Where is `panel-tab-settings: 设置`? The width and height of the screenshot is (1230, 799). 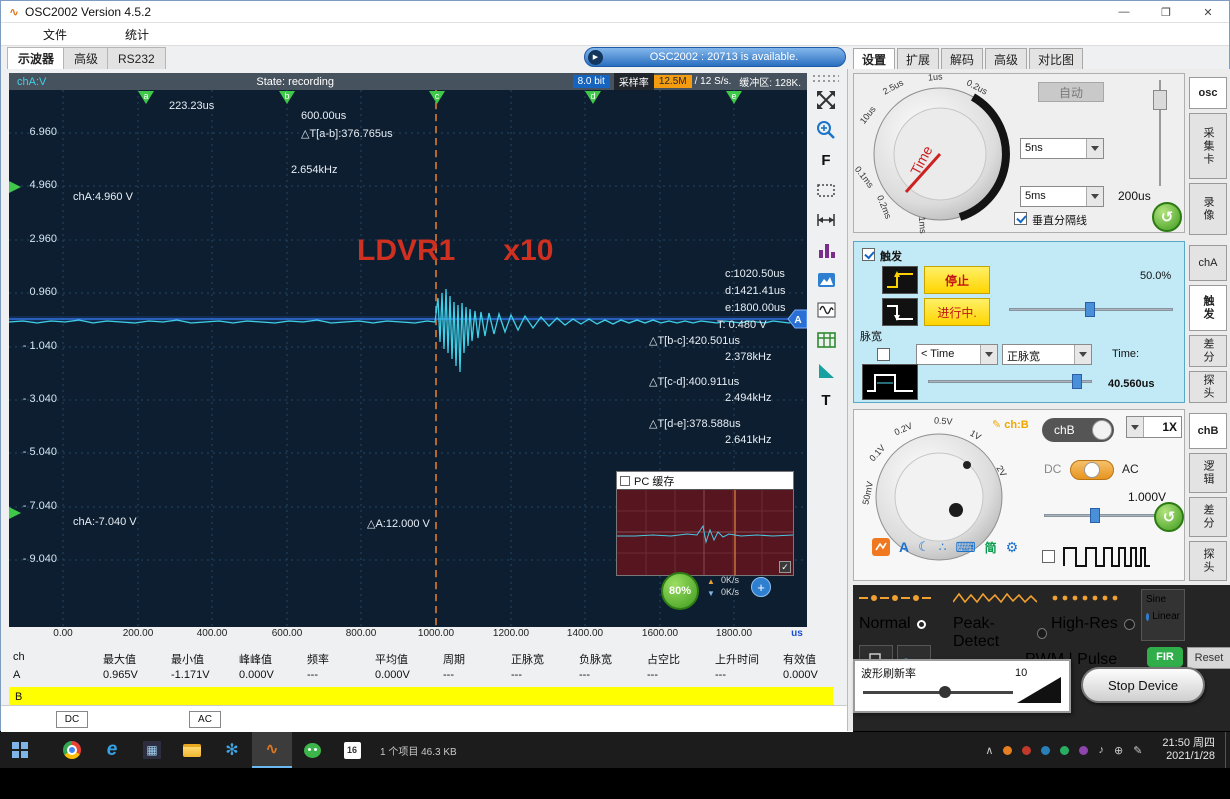
panel-tab-settings: 设置 is located at coordinates (874, 58).